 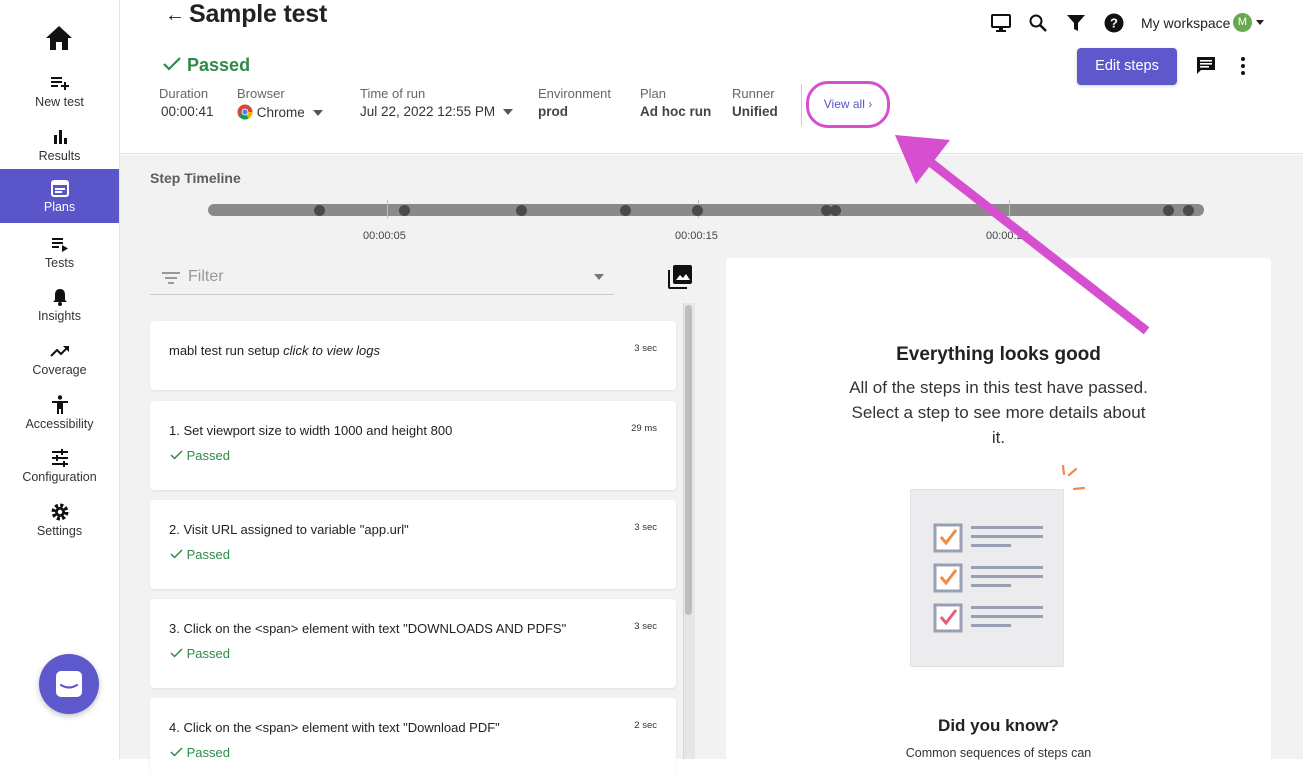 I want to click on sidebar-item-insights: Insights, so click(x=59, y=311).